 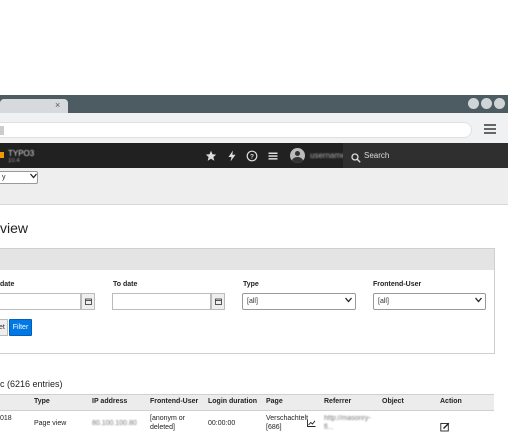 I want to click on browser-tab-bar, so click(x=254, y=104).